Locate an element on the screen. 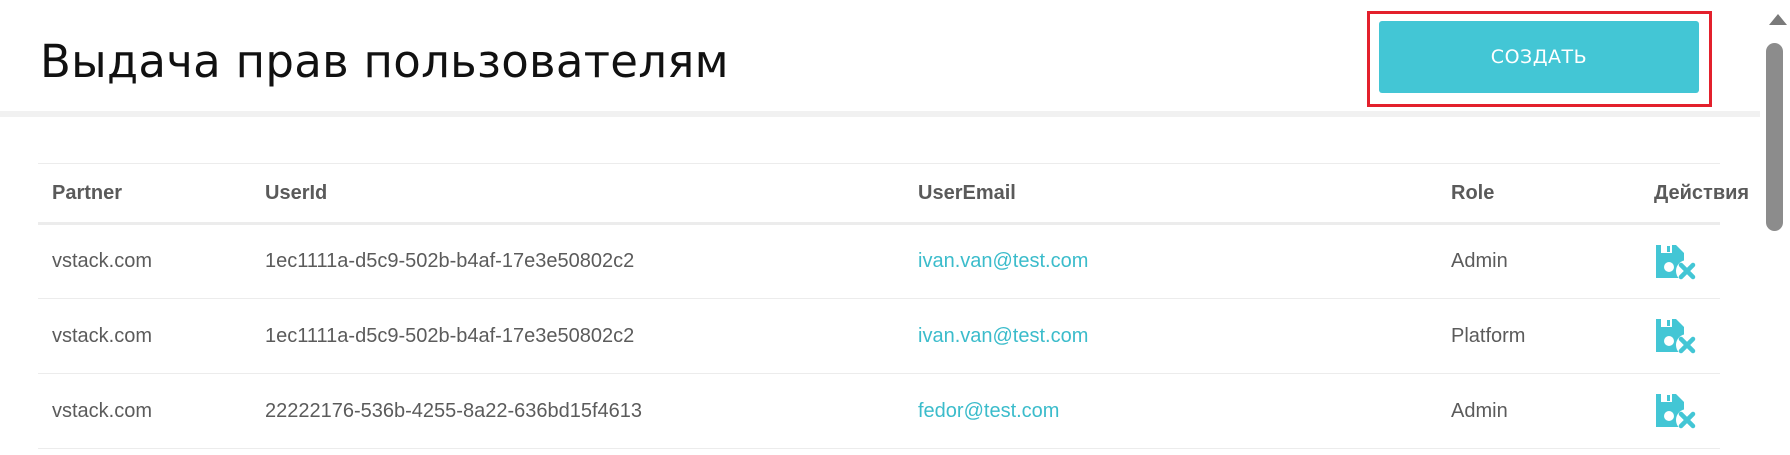 The height and width of the screenshot is (455, 1790). create-button: СОЗДАТЬ is located at coordinates (1539, 57).